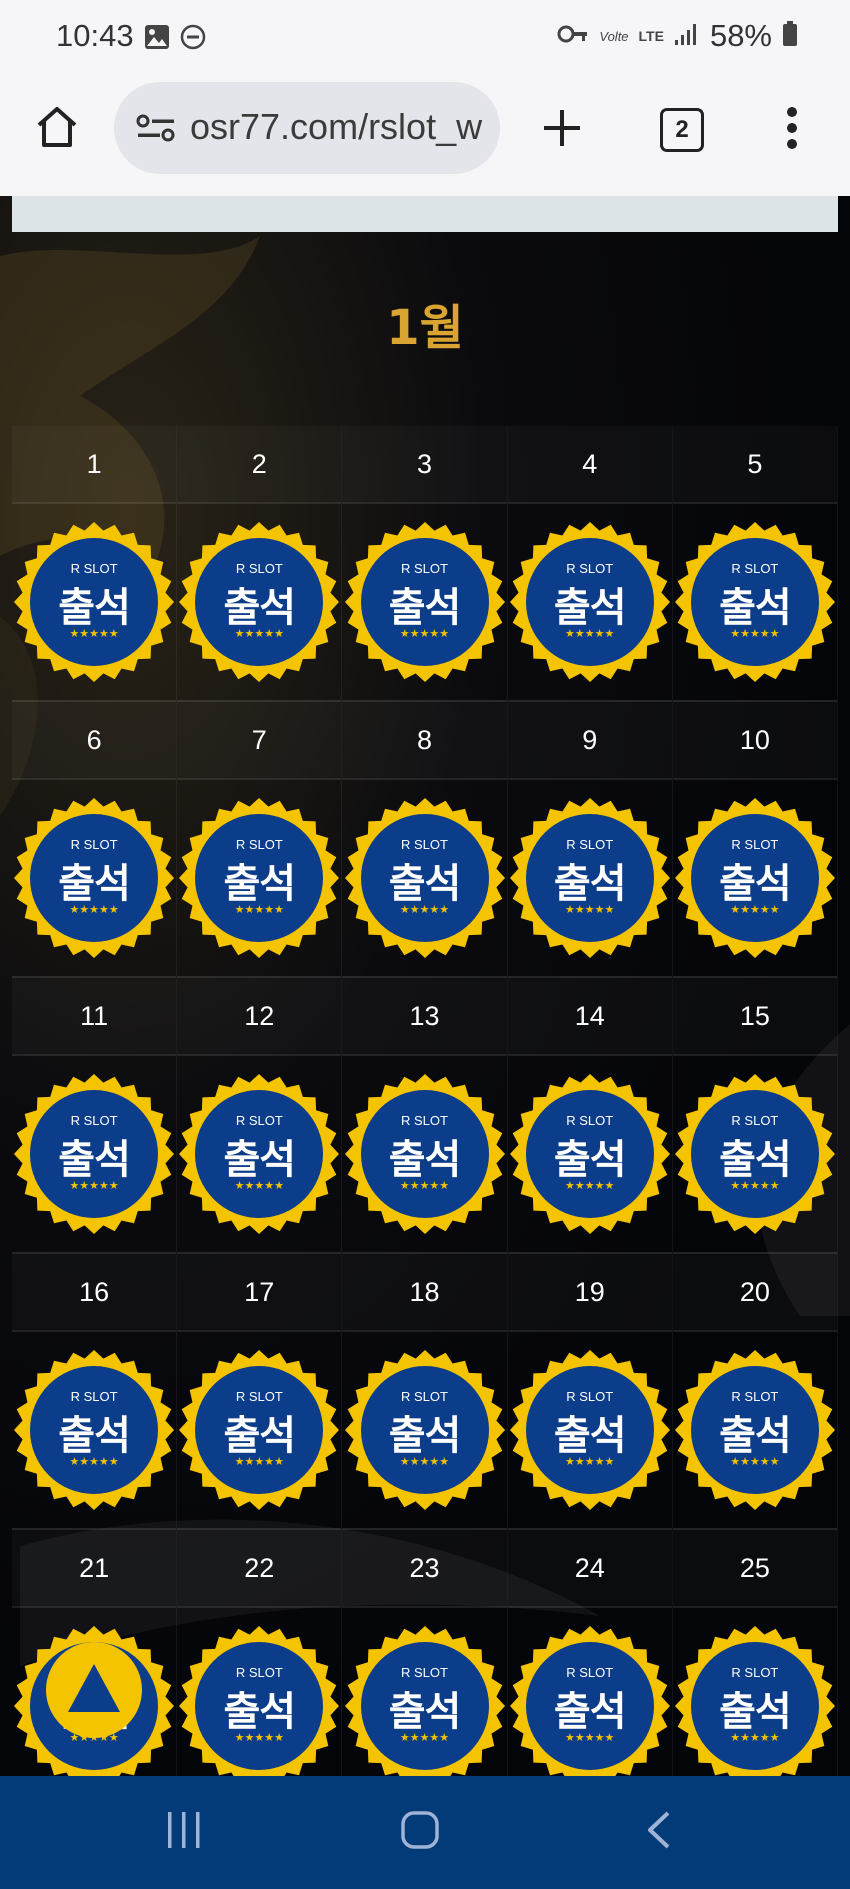 This screenshot has width=850, height=1889. I want to click on day-number: 23, so click(424, 1569).